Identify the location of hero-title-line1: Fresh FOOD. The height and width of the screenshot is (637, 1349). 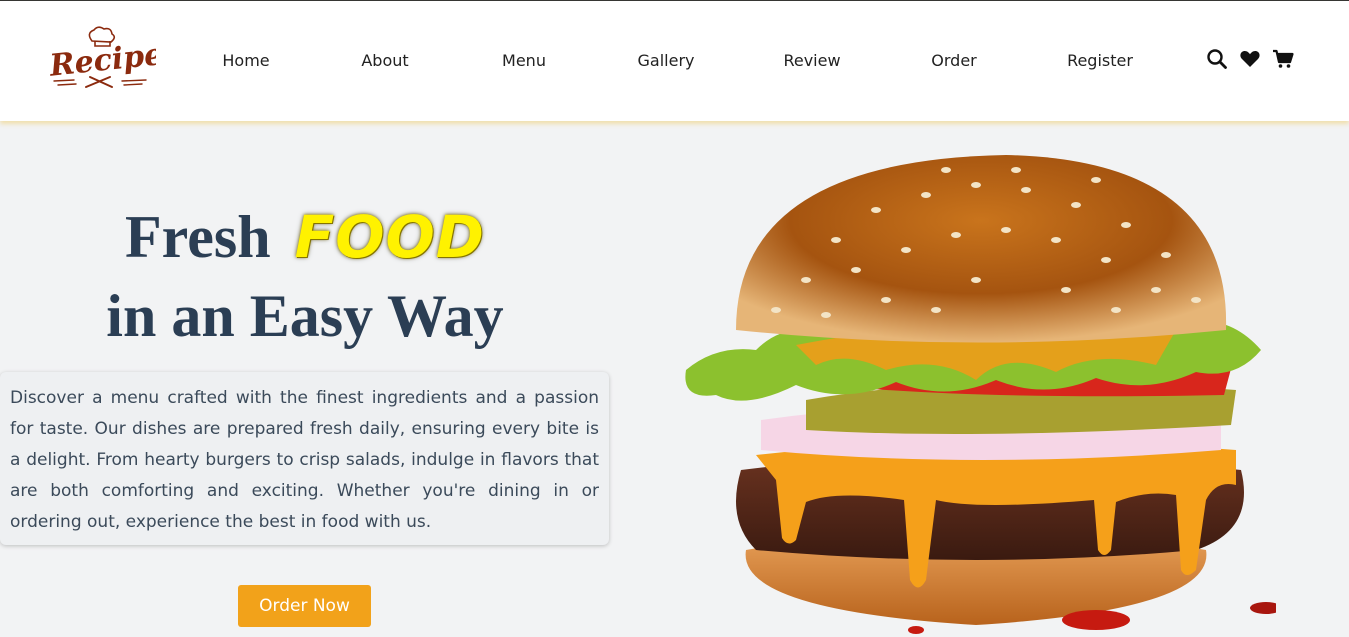
(305, 240).